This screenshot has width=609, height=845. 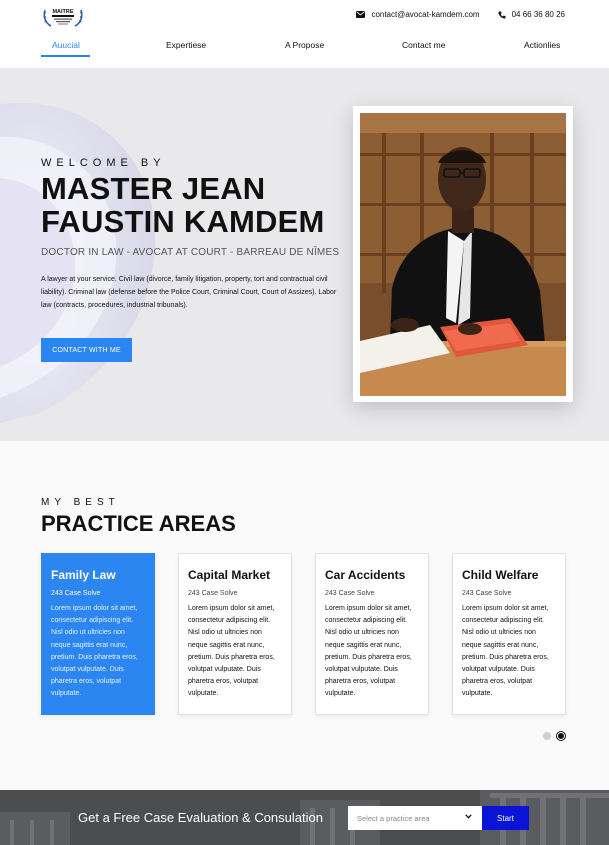 I want to click on evaluation-title: Get a Free Case Evaluation & Consulation, so click(x=200, y=817).